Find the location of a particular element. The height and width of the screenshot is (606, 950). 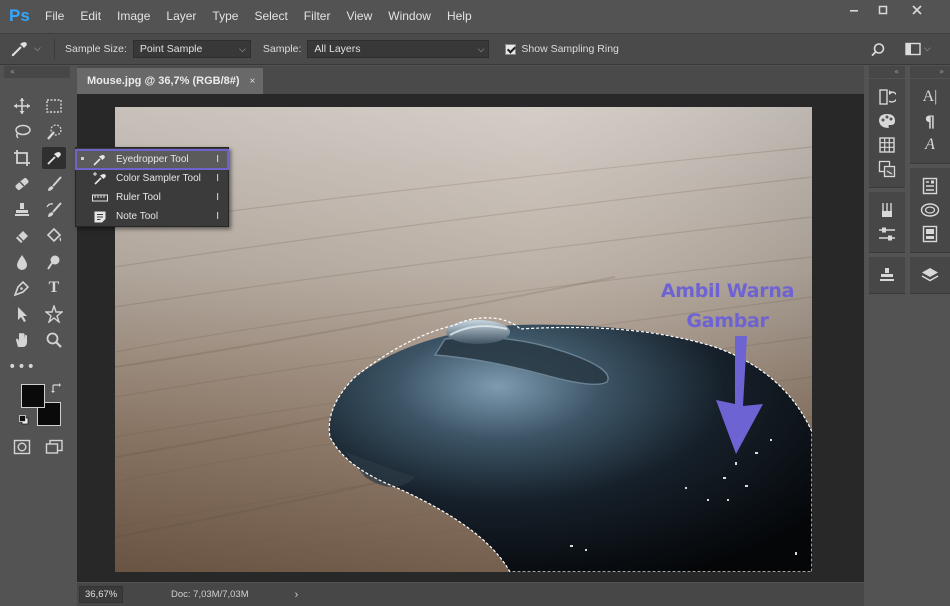

eyedropper-icon is located at coordinates (100, 160).